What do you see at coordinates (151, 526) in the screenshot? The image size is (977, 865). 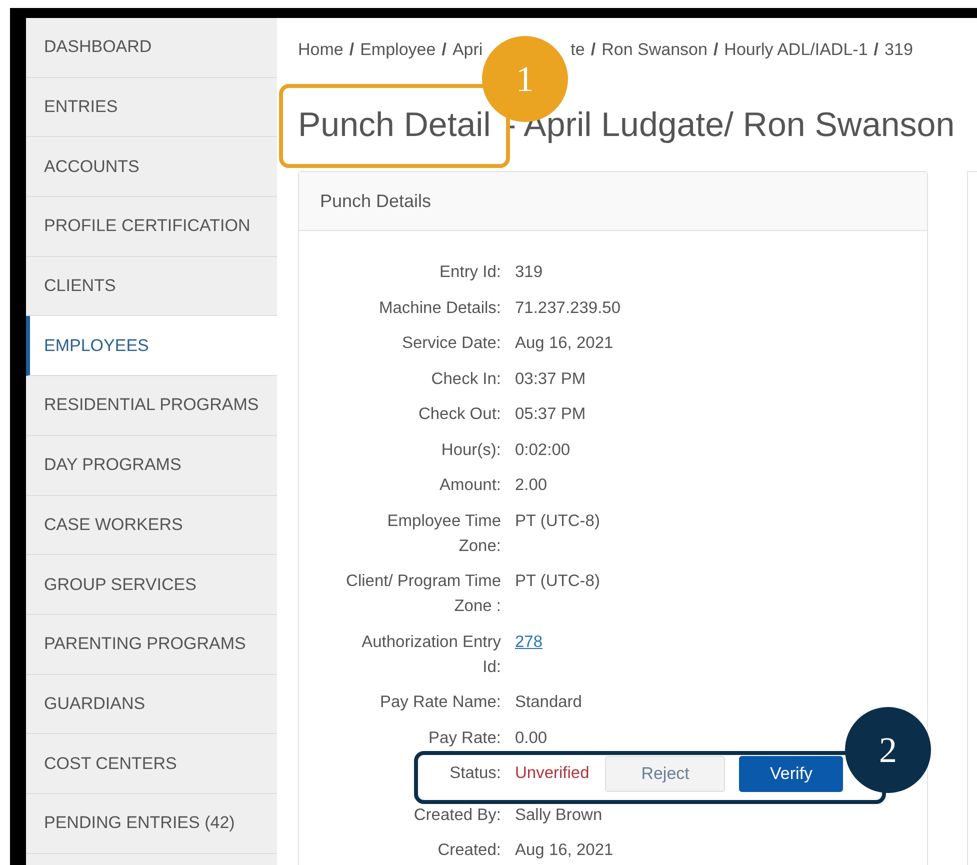 I see `sidebar-item: CASE WORKERS` at bounding box center [151, 526].